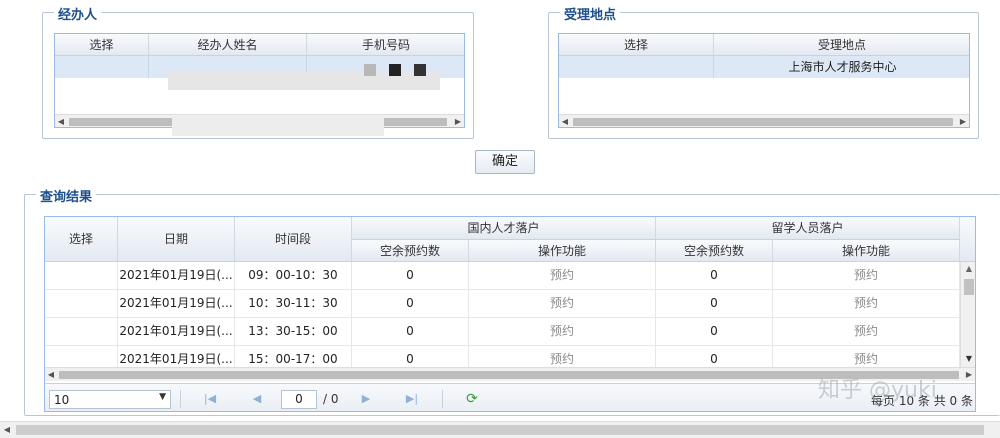 Image resolution: width=1000 pixels, height=438 pixels. I want to click on location-row-place: 上海市人才服务中心, so click(842, 67).